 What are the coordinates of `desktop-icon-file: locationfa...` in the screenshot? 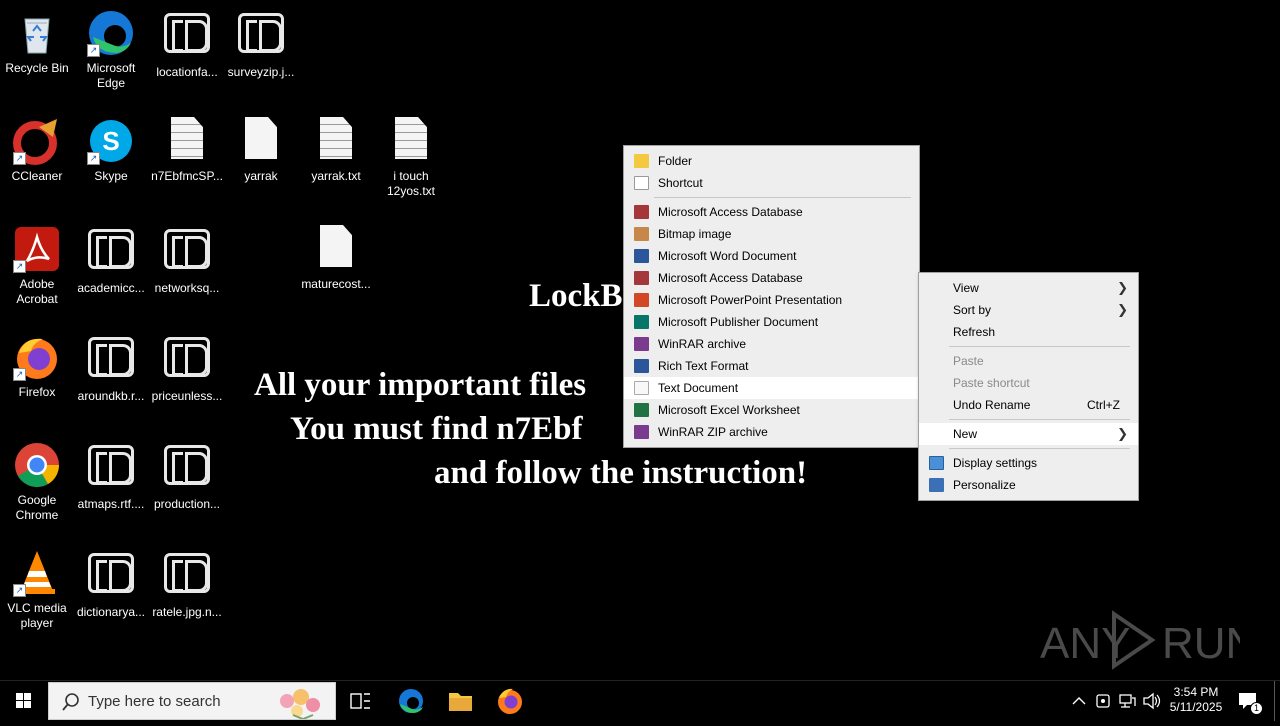 It's located at (187, 55).